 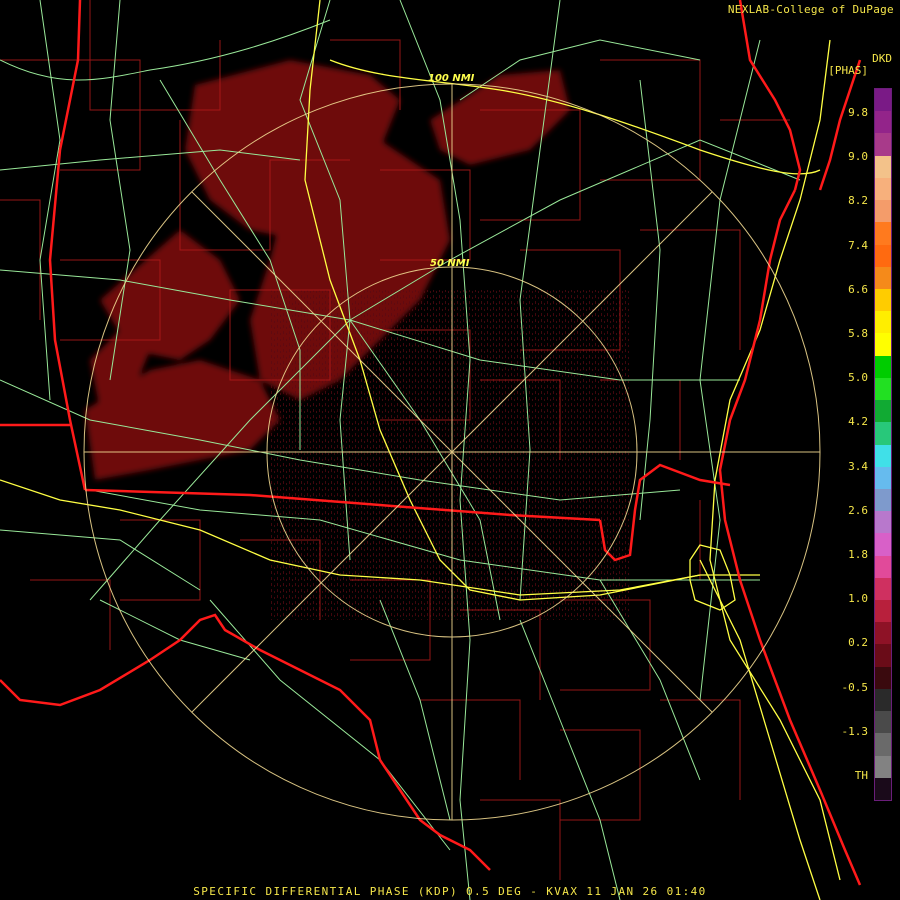 I want to click on color-scale-tick-label: 2.6, so click(x=858, y=510).